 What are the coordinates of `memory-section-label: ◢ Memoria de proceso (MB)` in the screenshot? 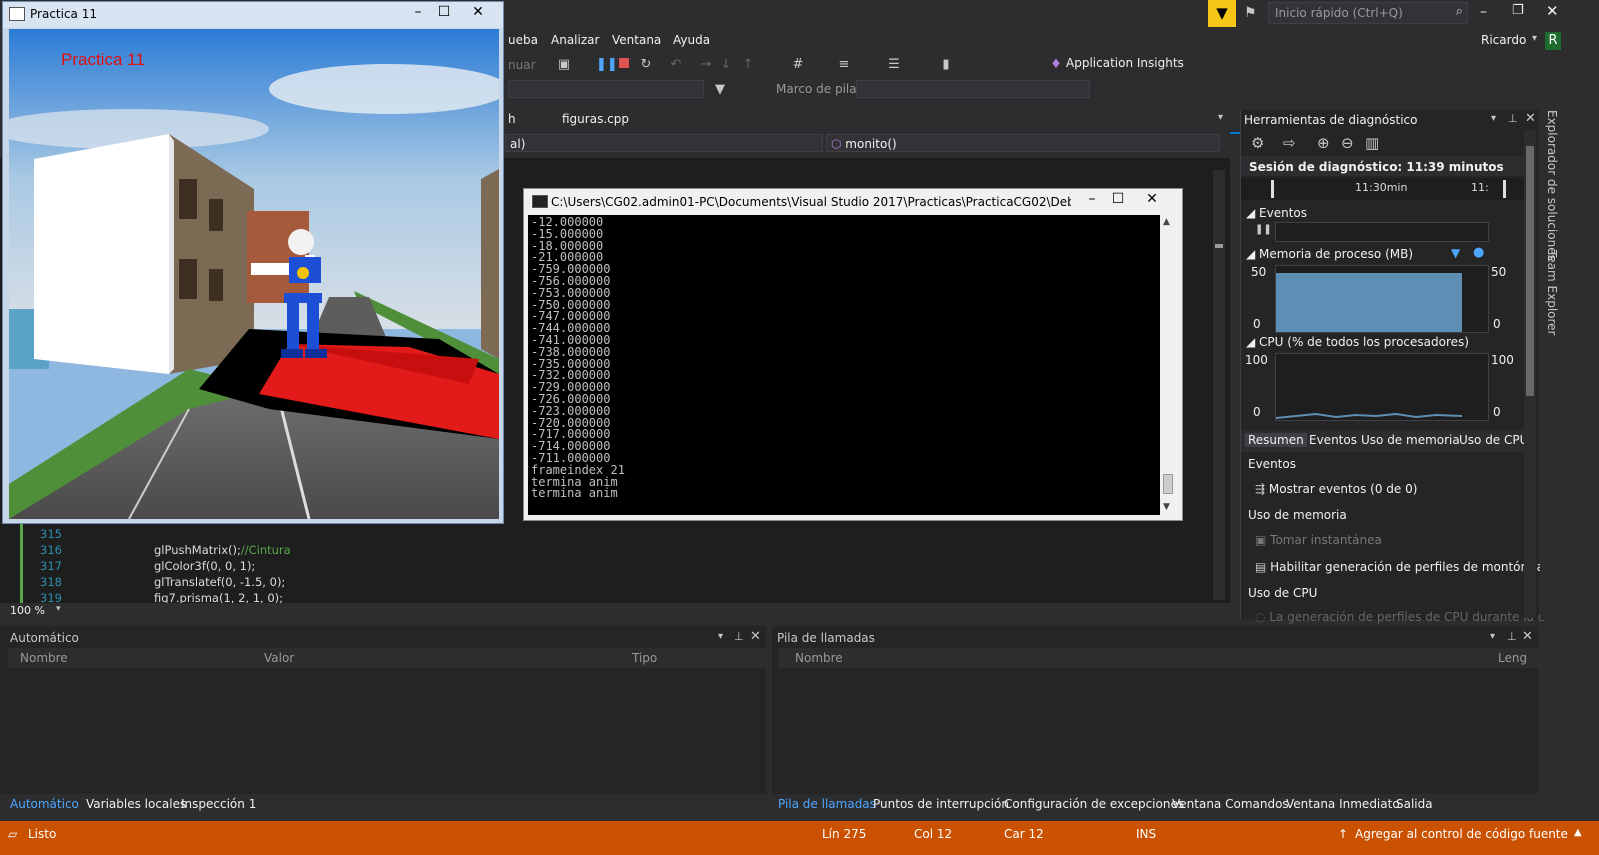 It's located at (1329, 254).